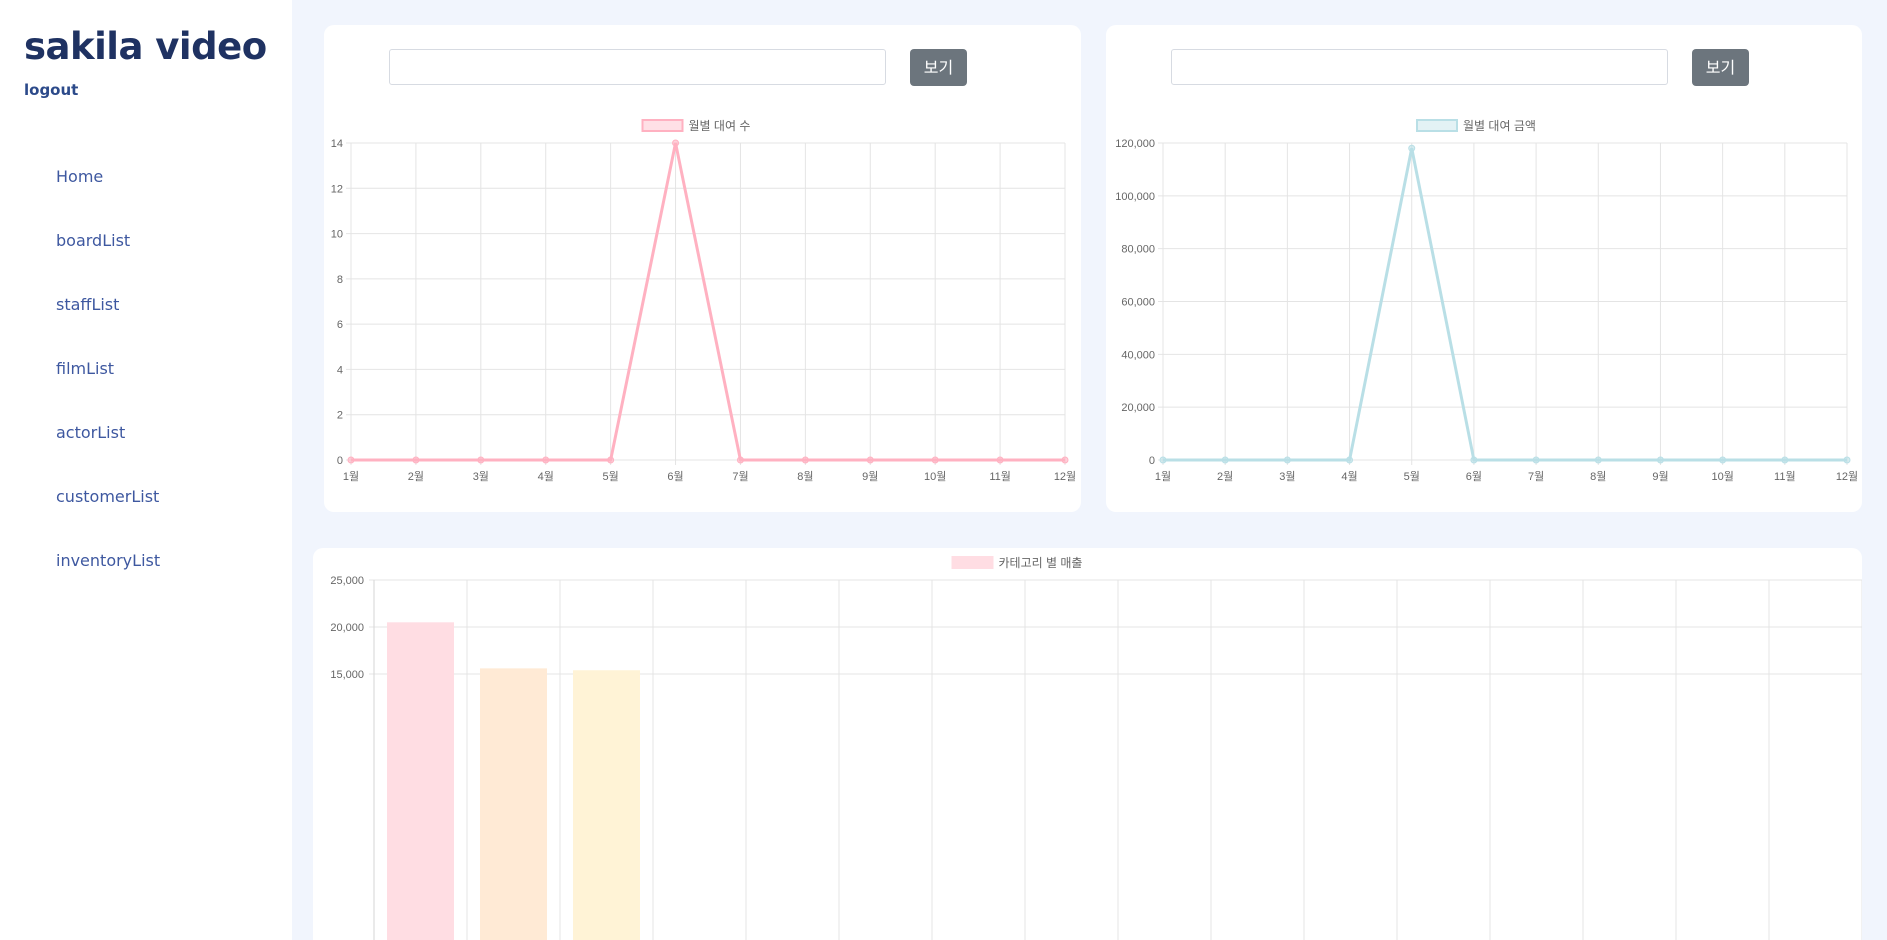  What do you see at coordinates (340, 416) in the screenshot?
I see `y-tick-label: 2` at bounding box center [340, 416].